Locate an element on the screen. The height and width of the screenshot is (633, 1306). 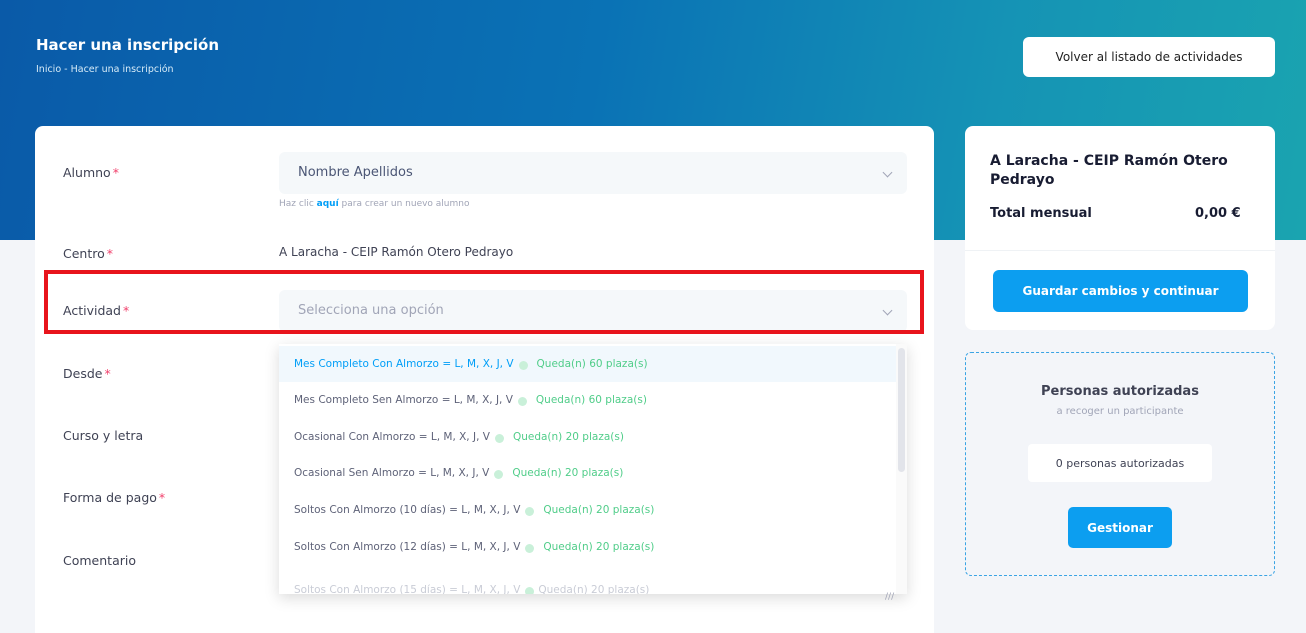
back-to-activities-button: Volver al listado de actividades is located at coordinates (1149, 57).